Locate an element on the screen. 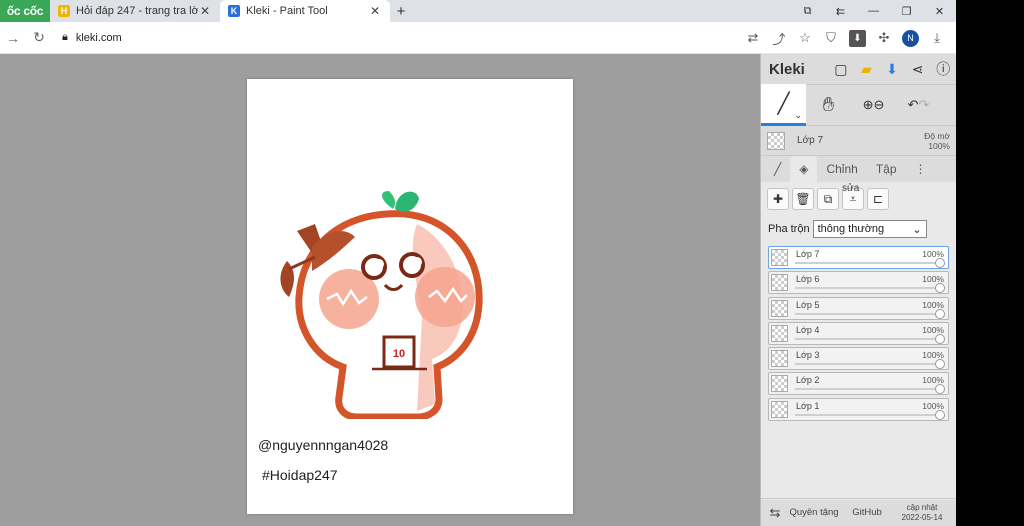 Image resolution: width=1024 pixels, height=526 pixels. undo-icon: ↶ is located at coordinates (913, 105).